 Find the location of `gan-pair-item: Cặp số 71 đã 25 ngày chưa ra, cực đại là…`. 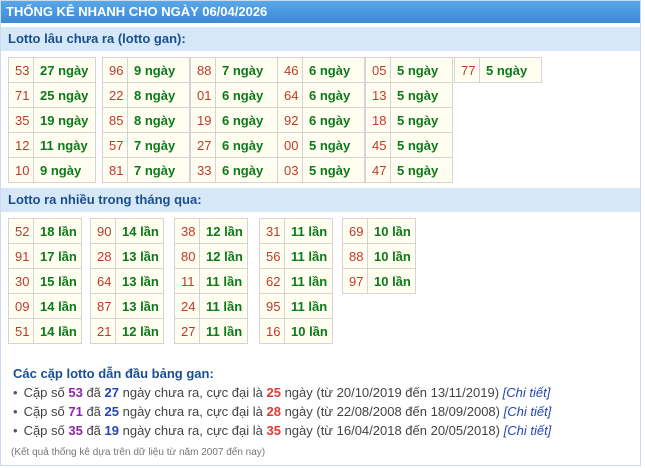

gan-pair-item: Cặp số 71 đã 25 ngày chưa ra, cực đại là… is located at coordinates (326, 411).